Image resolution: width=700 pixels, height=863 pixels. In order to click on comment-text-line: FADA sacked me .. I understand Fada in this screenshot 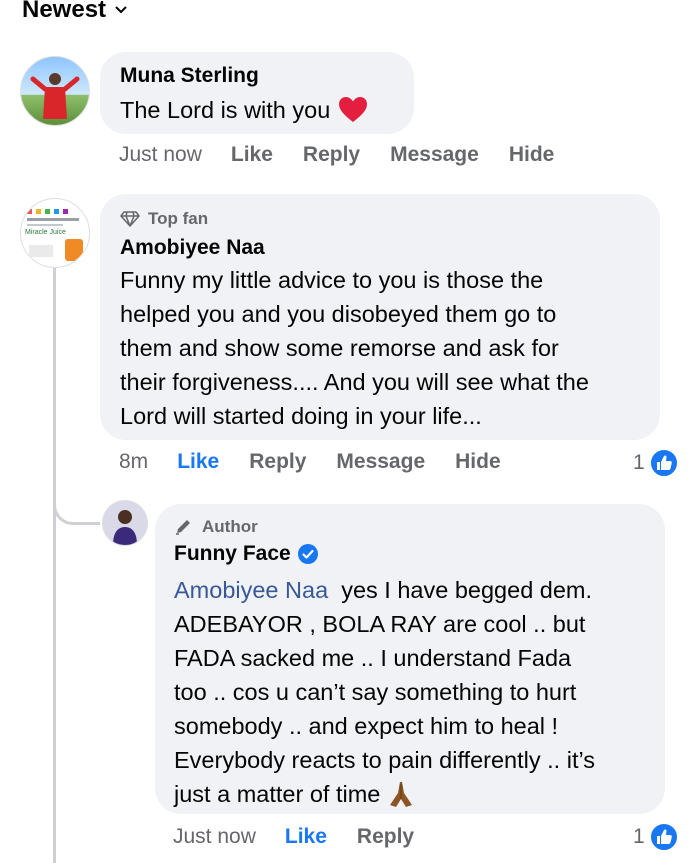, I will do `click(373, 658)`.